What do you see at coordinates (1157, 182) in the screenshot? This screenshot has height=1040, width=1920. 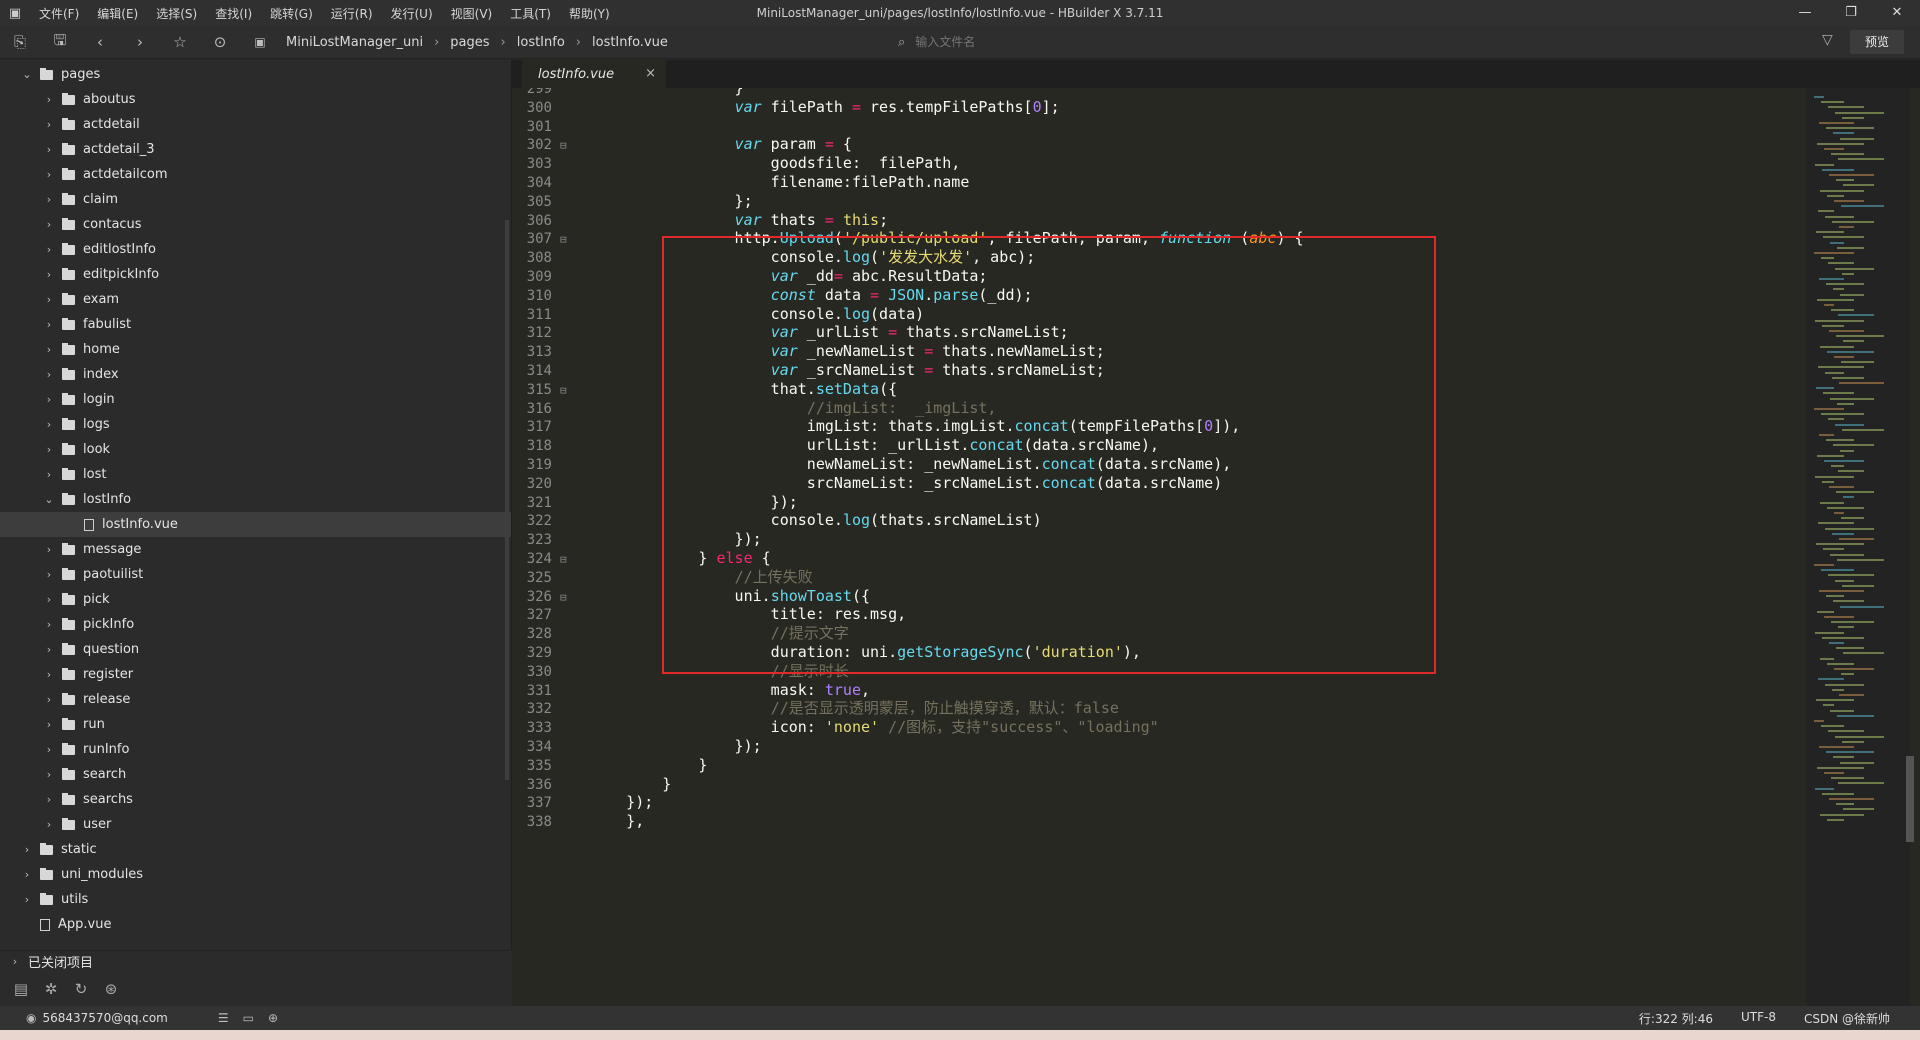 I see `code-line: 304 filename:filePath.name` at bounding box center [1157, 182].